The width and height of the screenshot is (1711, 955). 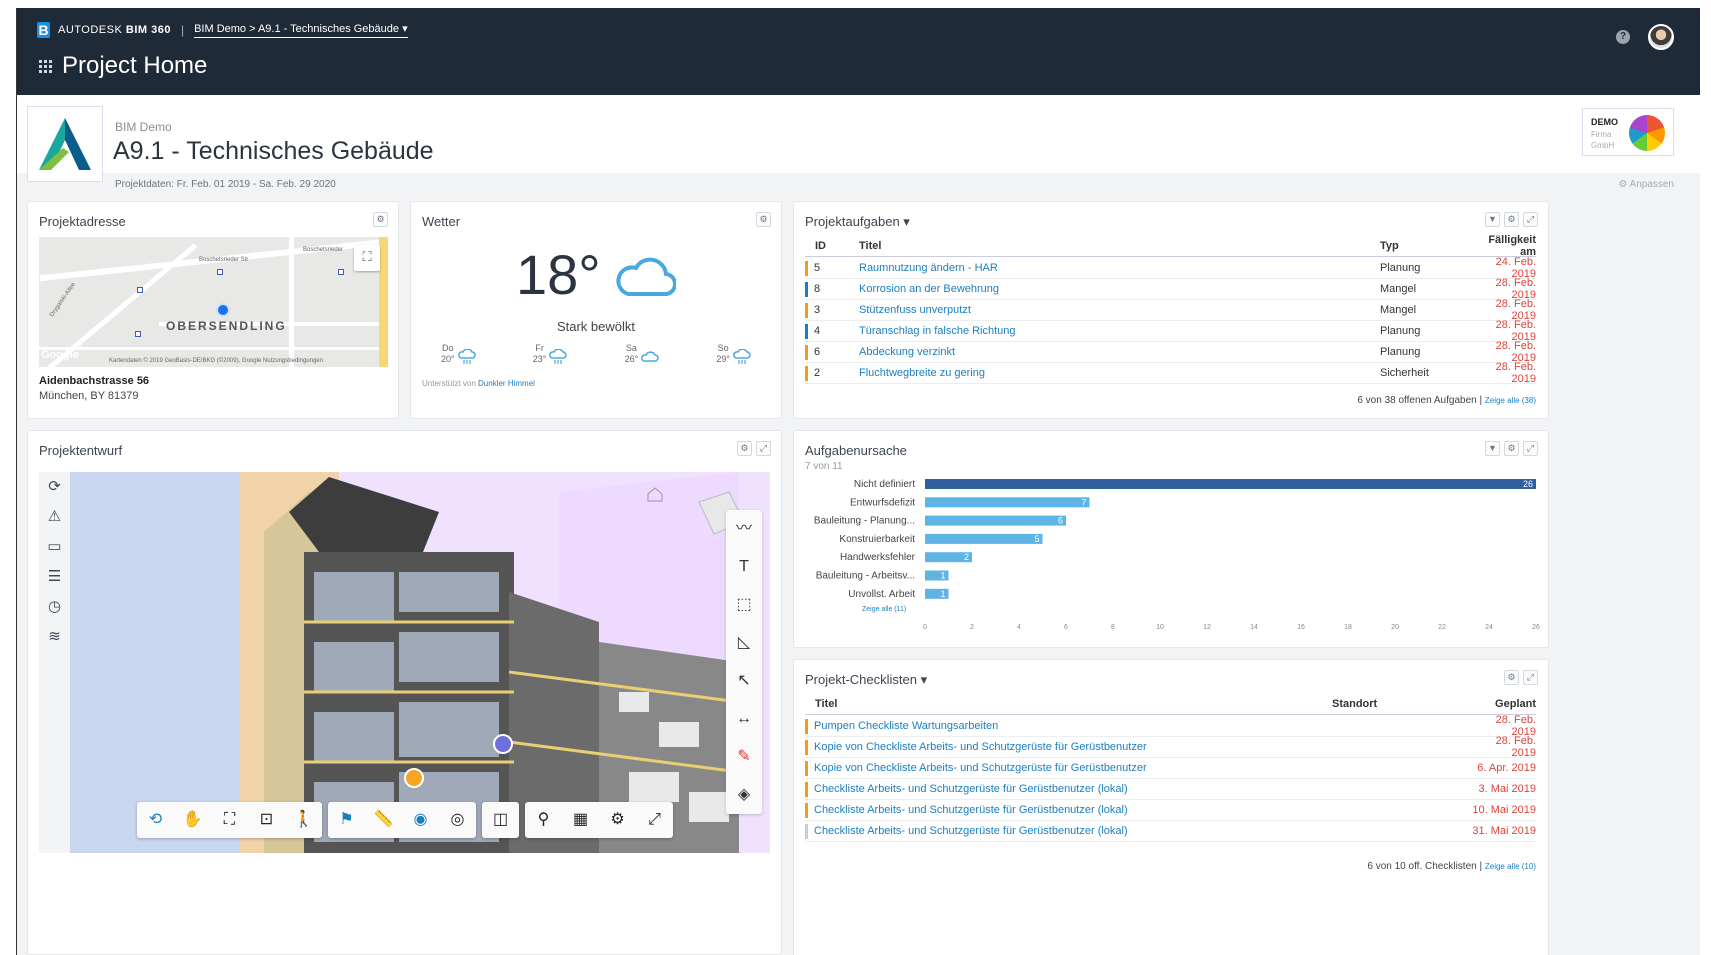 What do you see at coordinates (54, 547) in the screenshot?
I see `rfi-icon: ▭` at bounding box center [54, 547].